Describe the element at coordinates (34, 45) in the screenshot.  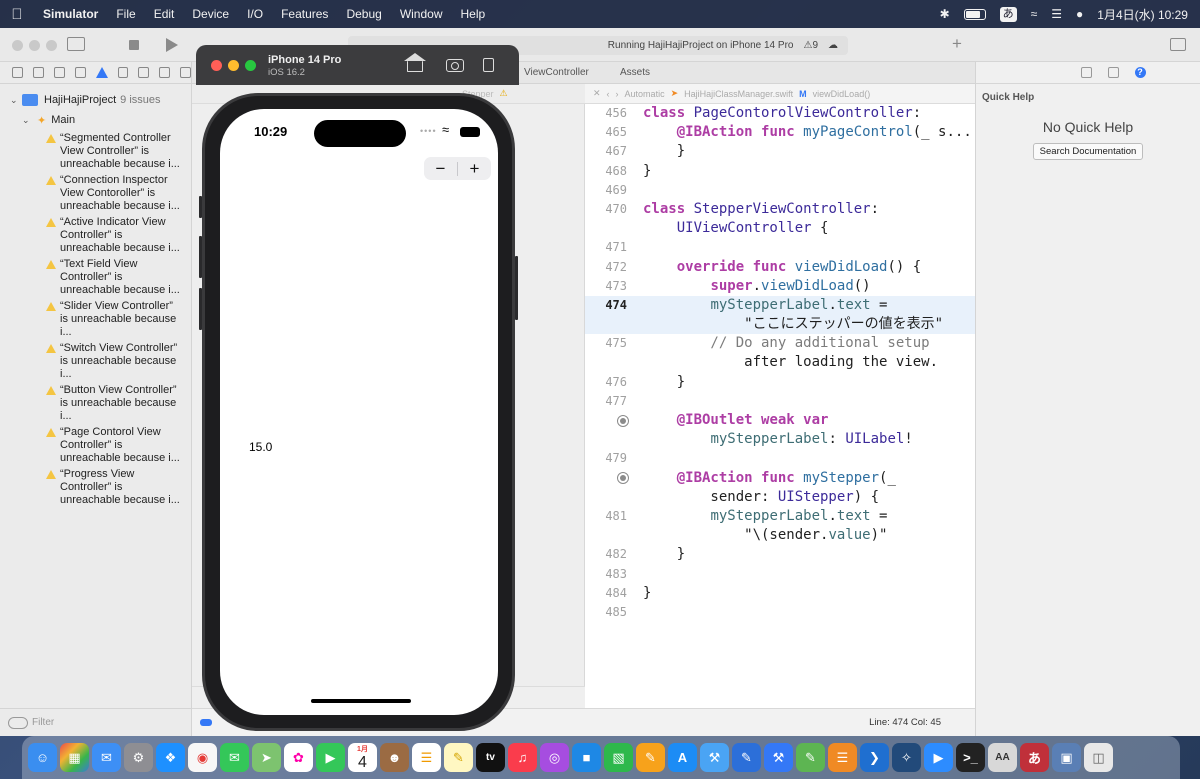
I see `minimize-button` at that location.